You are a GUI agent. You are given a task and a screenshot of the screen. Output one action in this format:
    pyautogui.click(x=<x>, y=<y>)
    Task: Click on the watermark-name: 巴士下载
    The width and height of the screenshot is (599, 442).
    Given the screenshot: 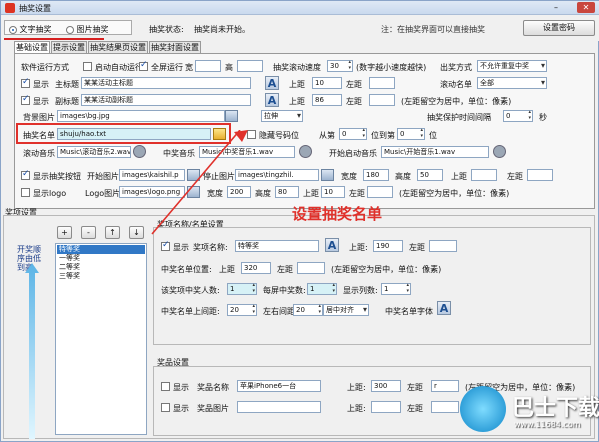 What is the action you would take?
    pyautogui.click(x=555, y=408)
    